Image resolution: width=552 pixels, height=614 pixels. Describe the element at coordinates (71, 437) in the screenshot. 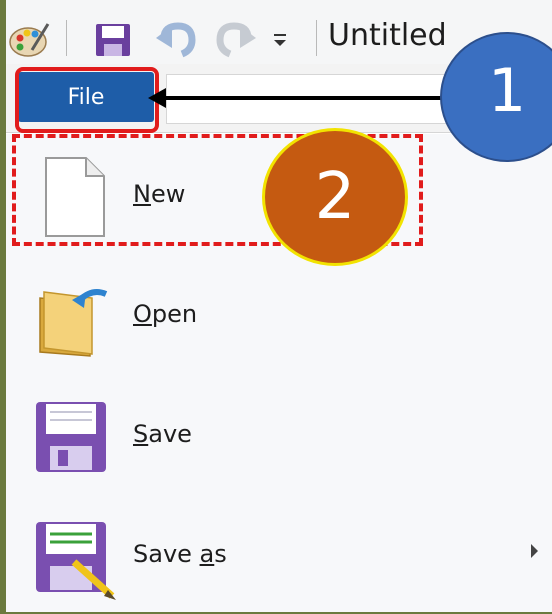

I see `save-disk-icon` at that location.